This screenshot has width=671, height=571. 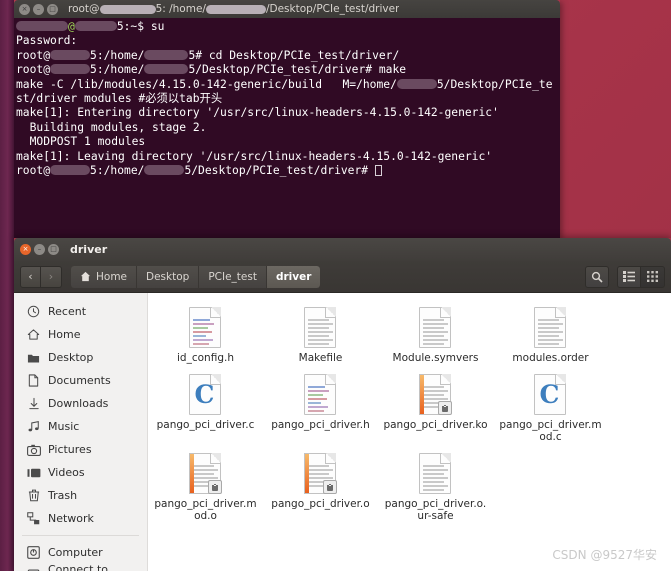 I want to click on breadcrumb-item-pcie-test: PCIe_test, so click(x=233, y=276).